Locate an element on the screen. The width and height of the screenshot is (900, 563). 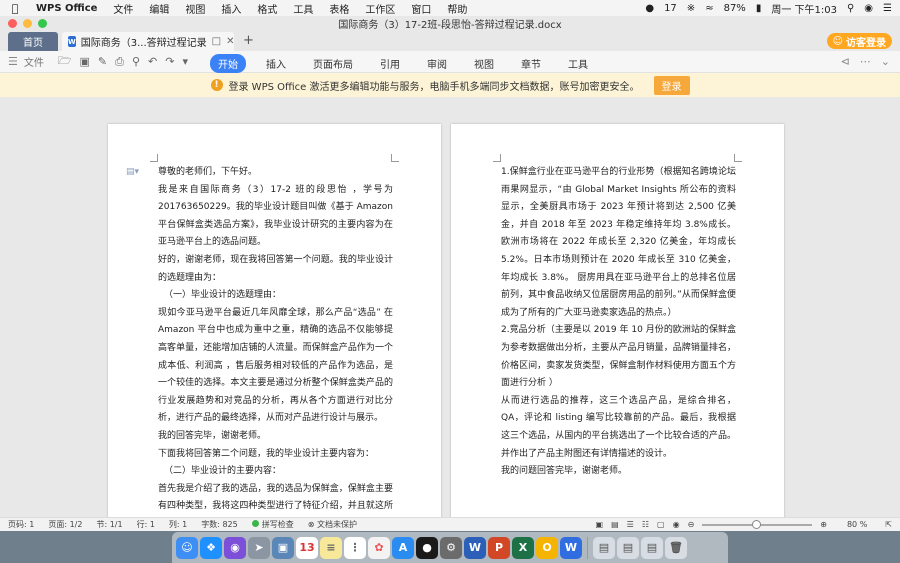
doc-protect-label: 文档未保护 is located at coordinates (337, 524).